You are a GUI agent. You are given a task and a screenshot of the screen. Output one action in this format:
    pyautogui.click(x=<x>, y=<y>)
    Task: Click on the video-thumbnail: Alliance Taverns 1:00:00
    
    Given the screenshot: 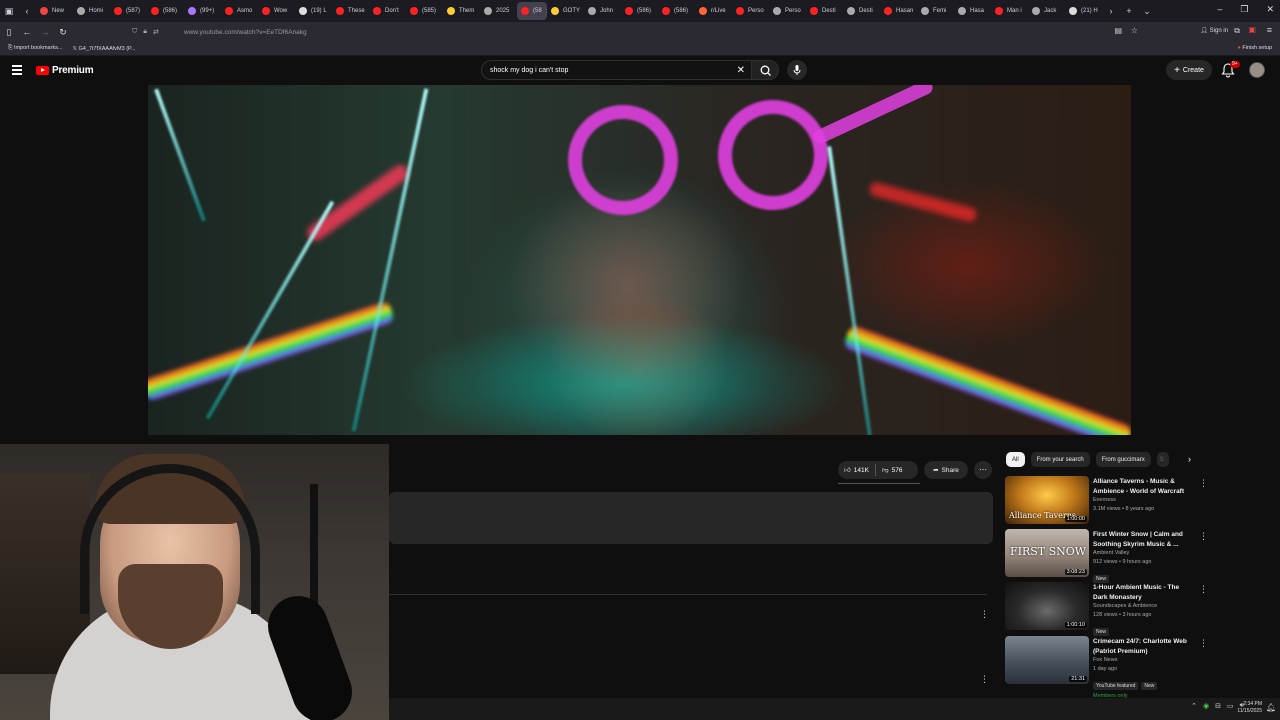 What is the action you would take?
    pyautogui.click(x=1047, y=500)
    